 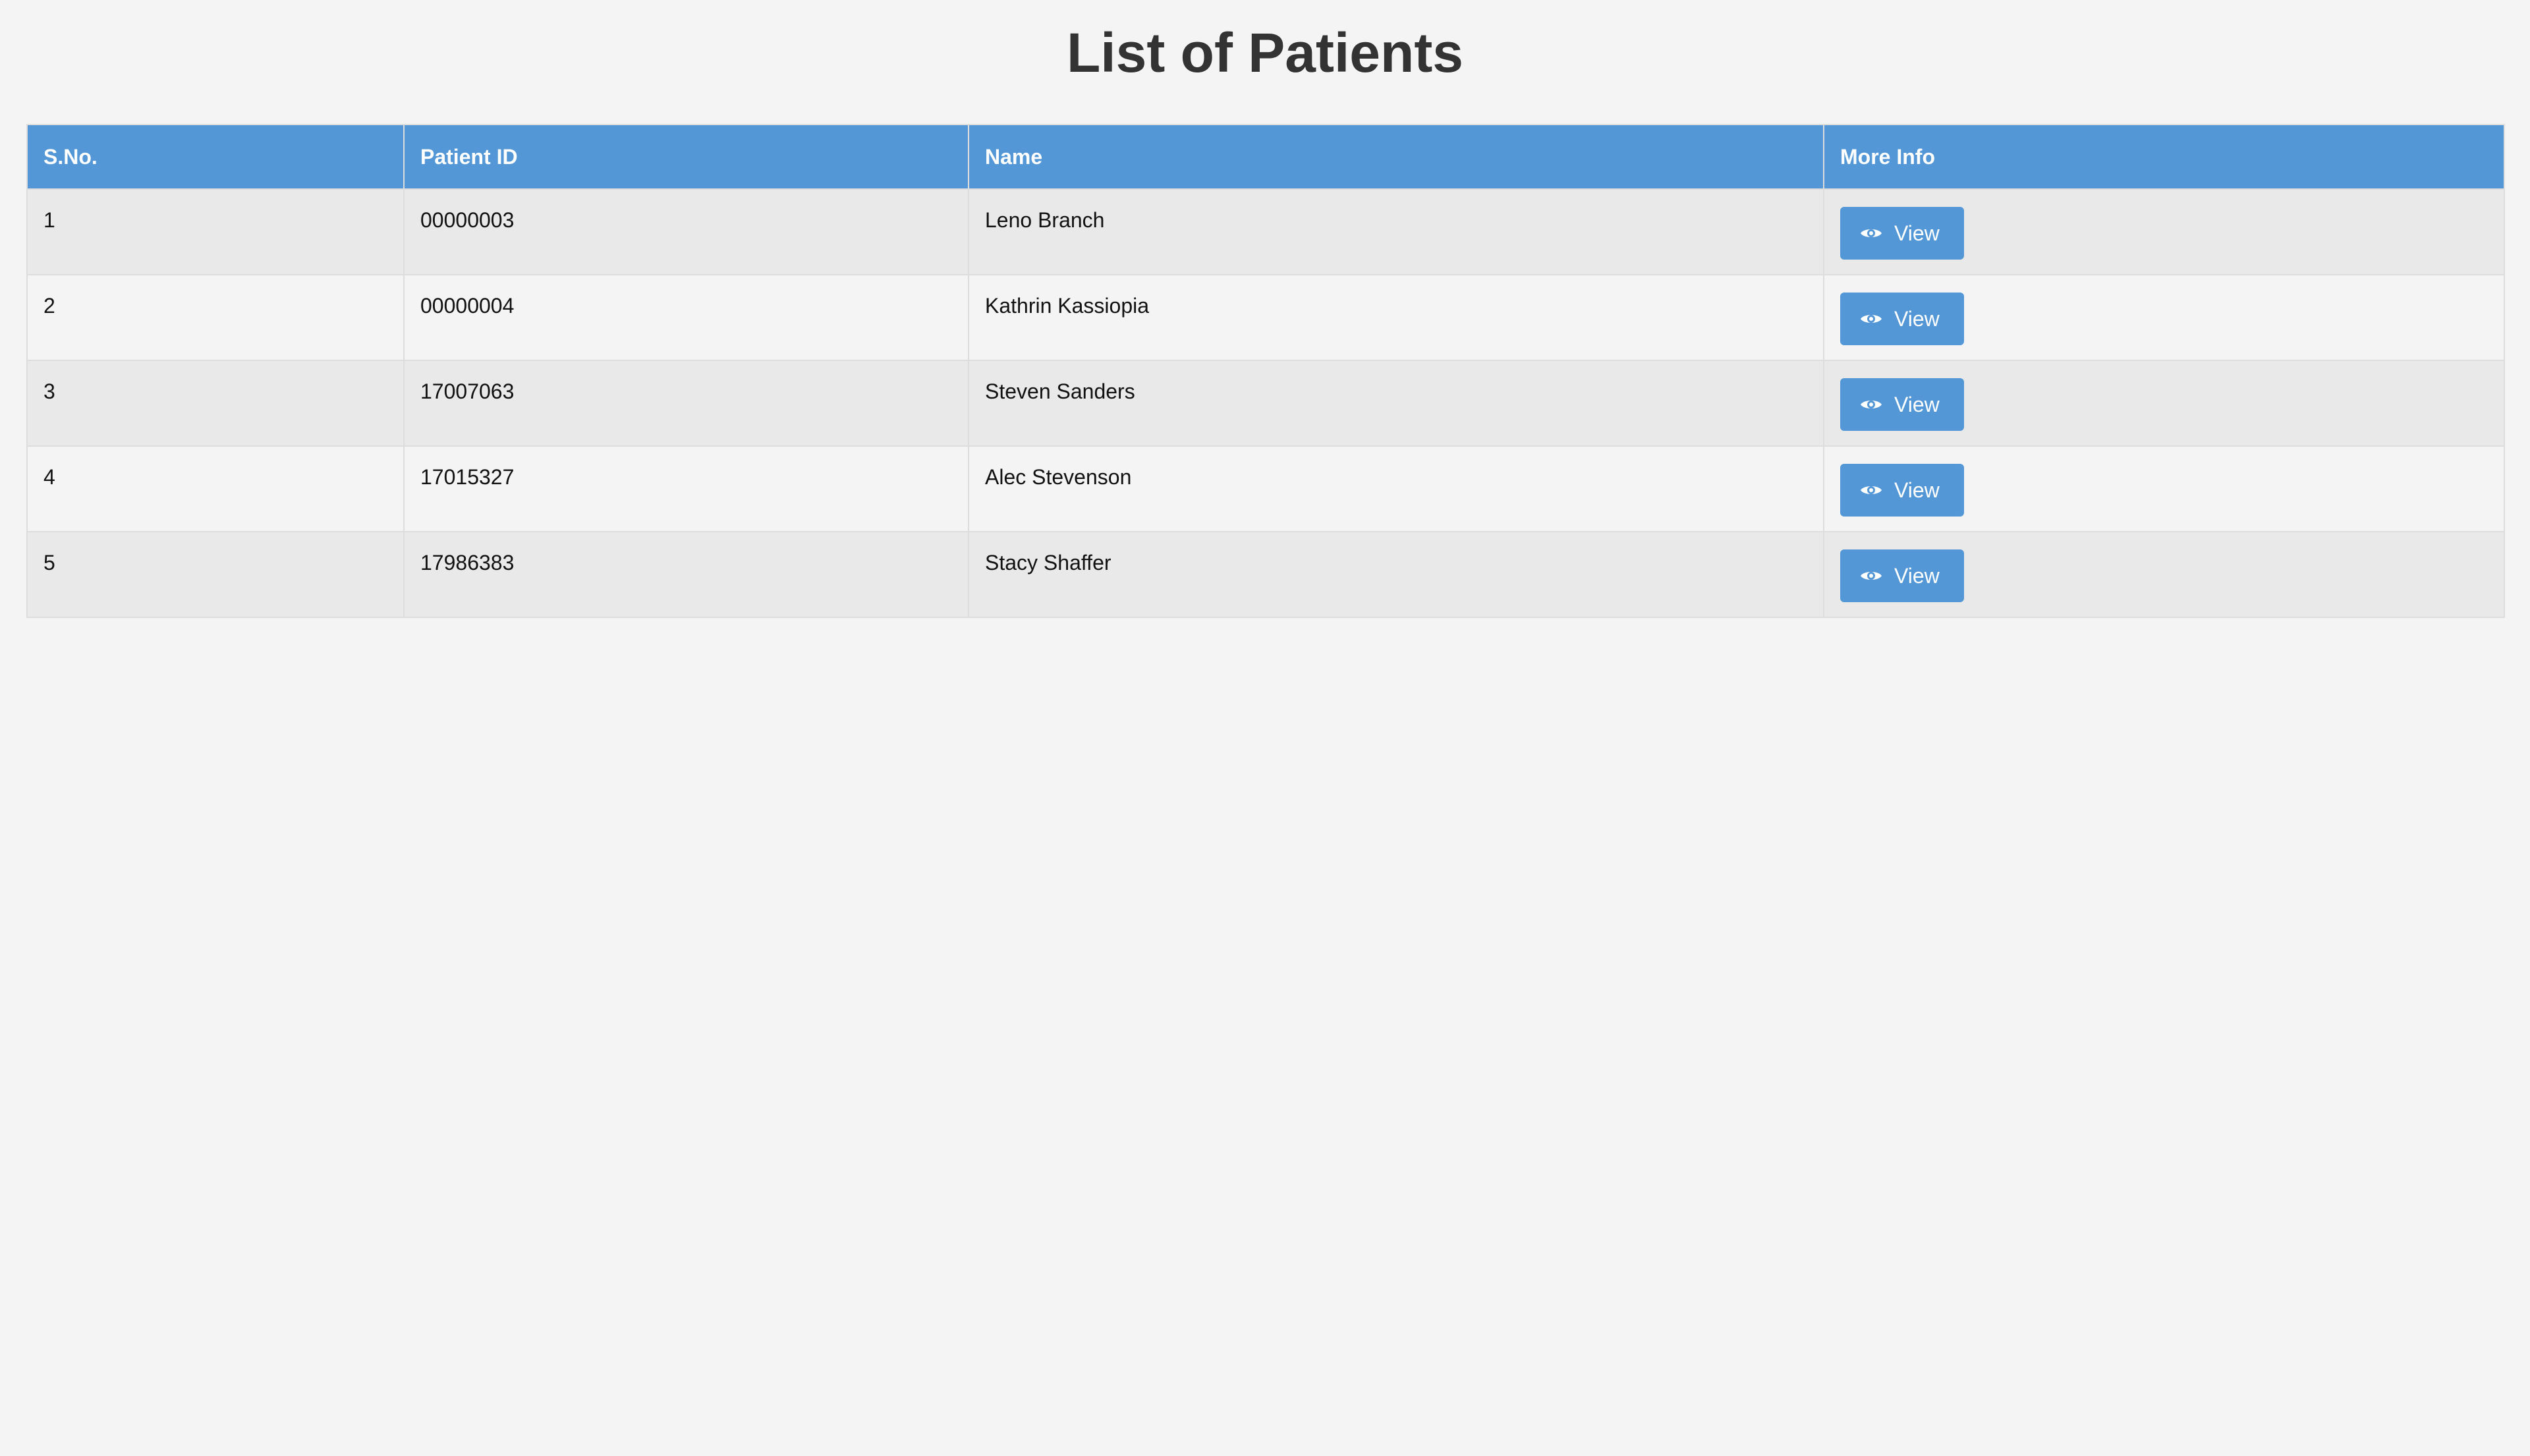 What do you see at coordinates (2164, 157) in the screenshot?
I see `column-header-more-info: More Info` at bounding box center [2164, 157].